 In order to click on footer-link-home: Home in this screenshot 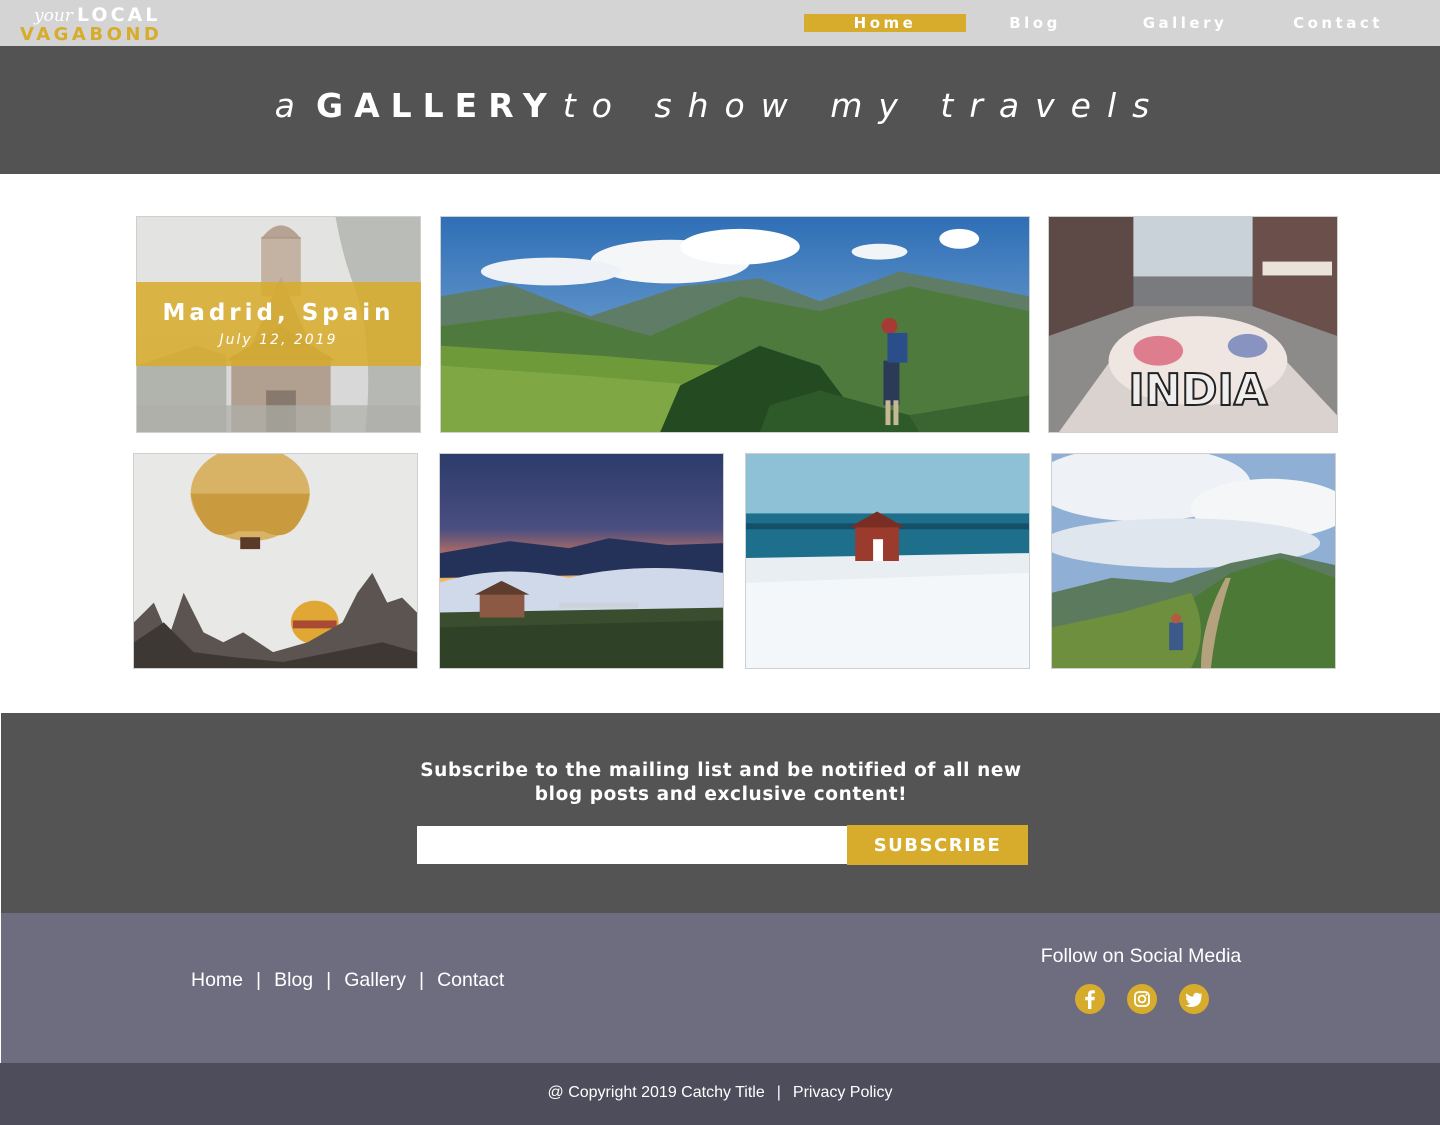, I will do `click(217, 980)`.